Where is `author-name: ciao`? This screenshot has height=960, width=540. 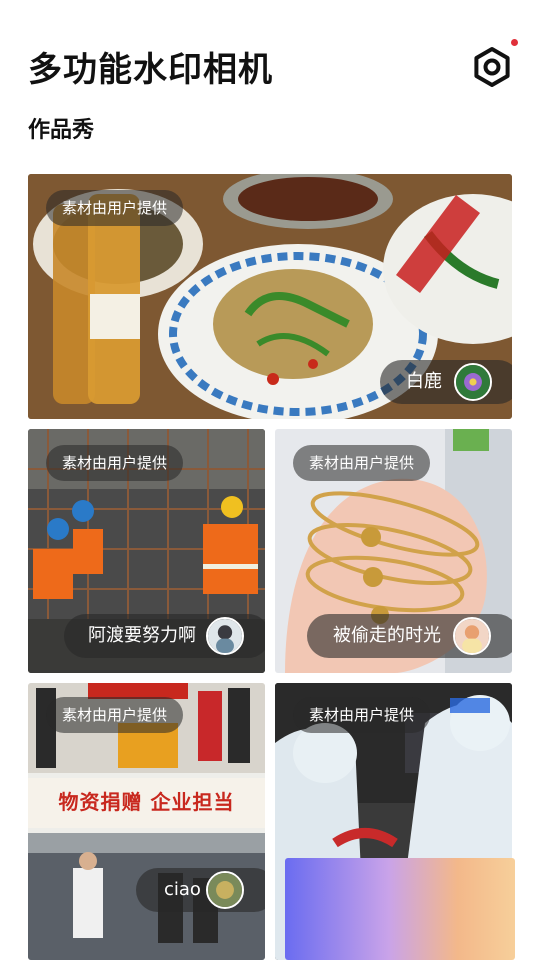
author-name: ciao is located at coordinates (182, 889).